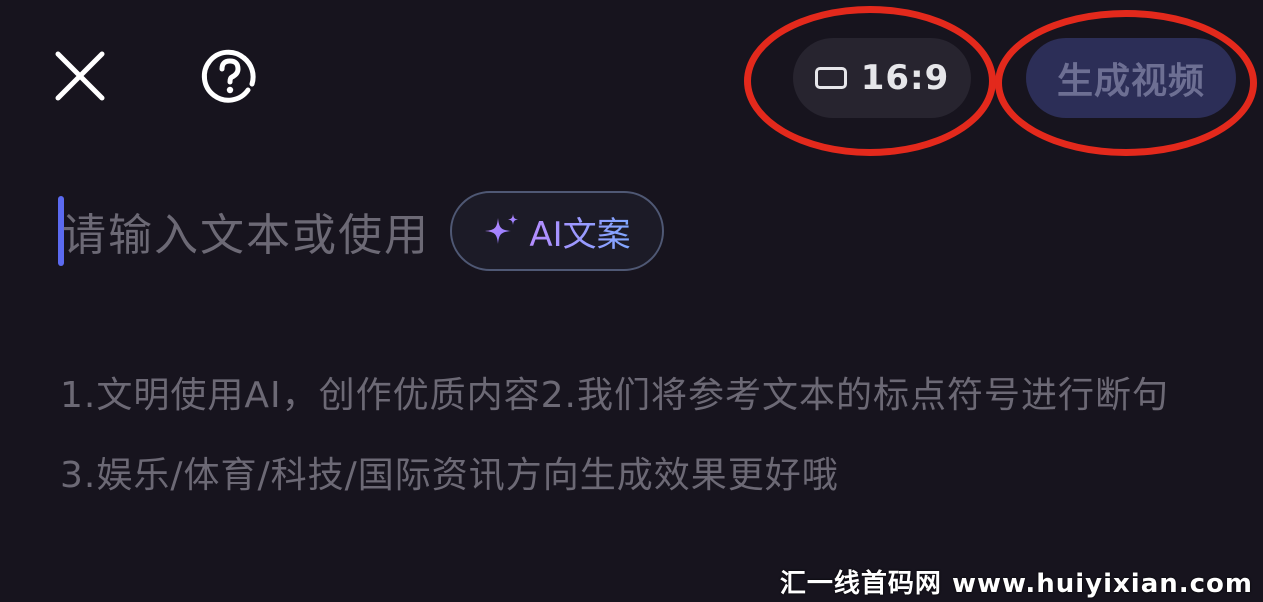 The height and width of the screenshot is (602, 1263). What do you see at coordinates (905, 78) in the screenshot?
I see `aspect-ratio-label: 16:9` at bounding box center [905, 78].